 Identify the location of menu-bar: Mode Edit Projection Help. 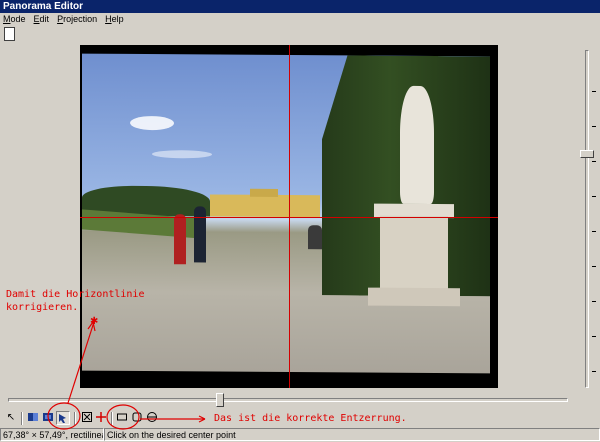
(300, 19).